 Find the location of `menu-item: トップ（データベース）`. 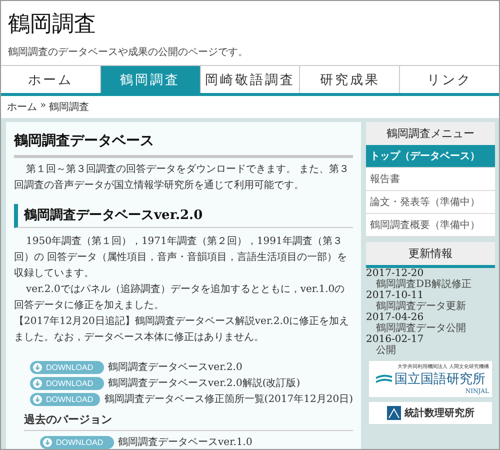

menu-item: トップ（データベース） is located at coordinates (430, 156).